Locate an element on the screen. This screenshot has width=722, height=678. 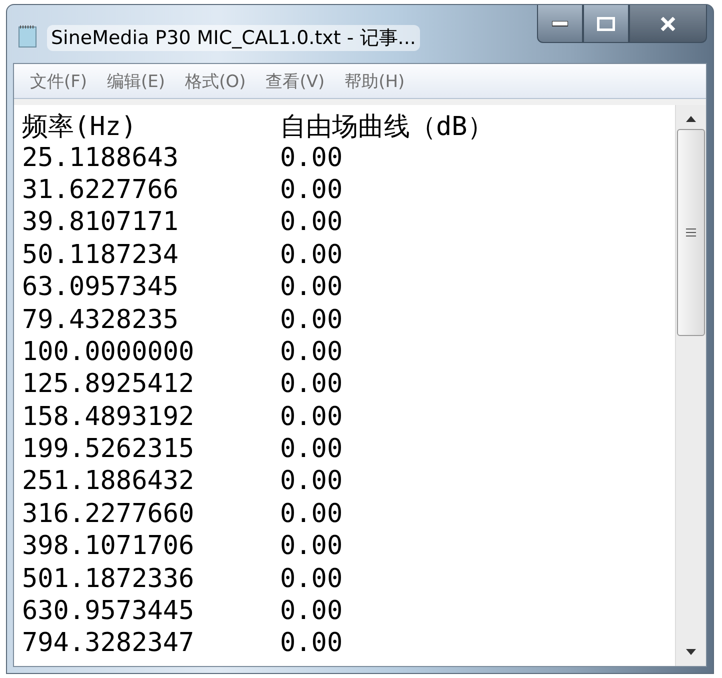
notepad-icon is located at coordinates (28, 36).